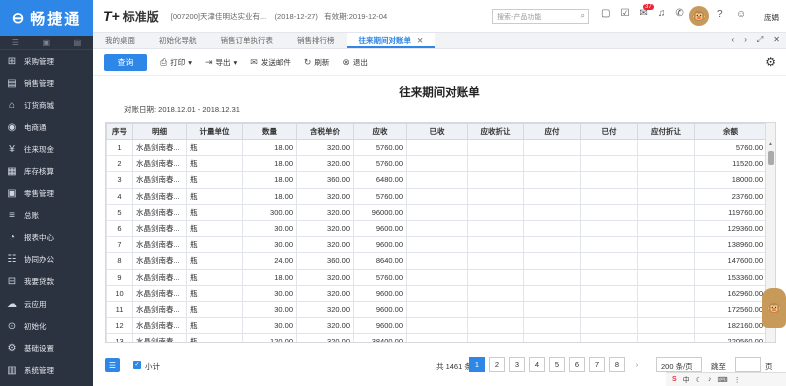  What do you see at coordinates (355, 62) in the screenshot?
I see `exit-button: ⊗ 退出` at bounding box center [355, 62].